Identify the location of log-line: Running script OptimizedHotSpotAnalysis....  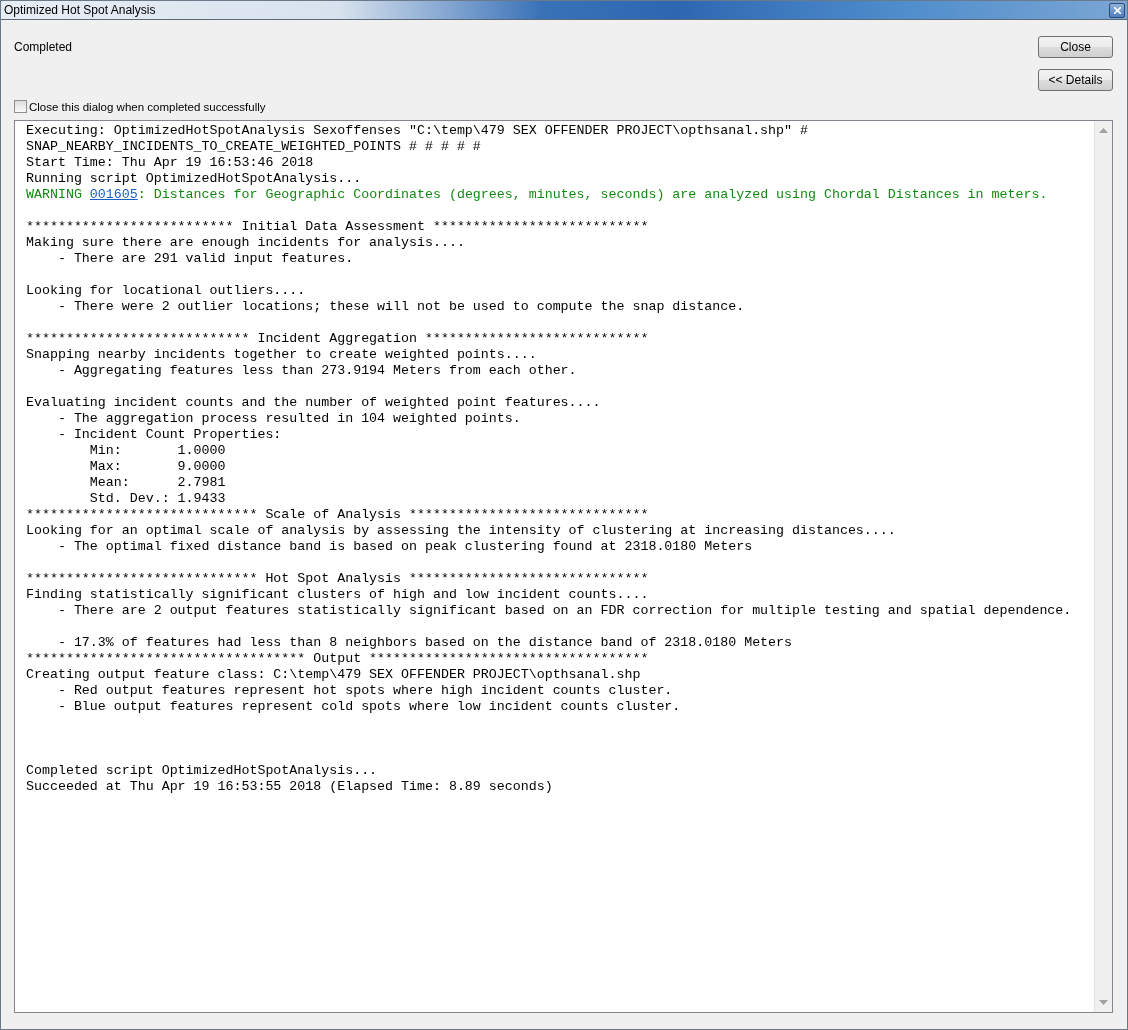
(194, 179).